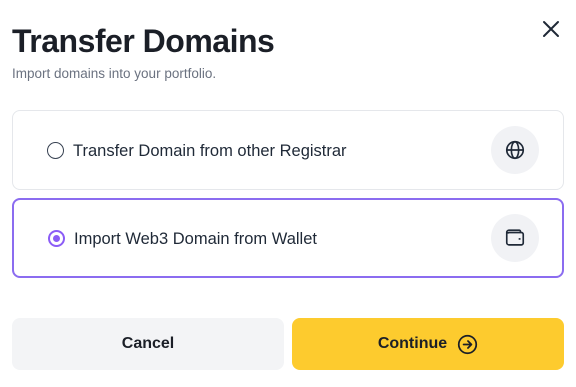  What do you see at coordinates (195, 239) in the screenshot?
I see `option-label: Import Web3 Domain from Wallet` at bounding box center [195, 239].